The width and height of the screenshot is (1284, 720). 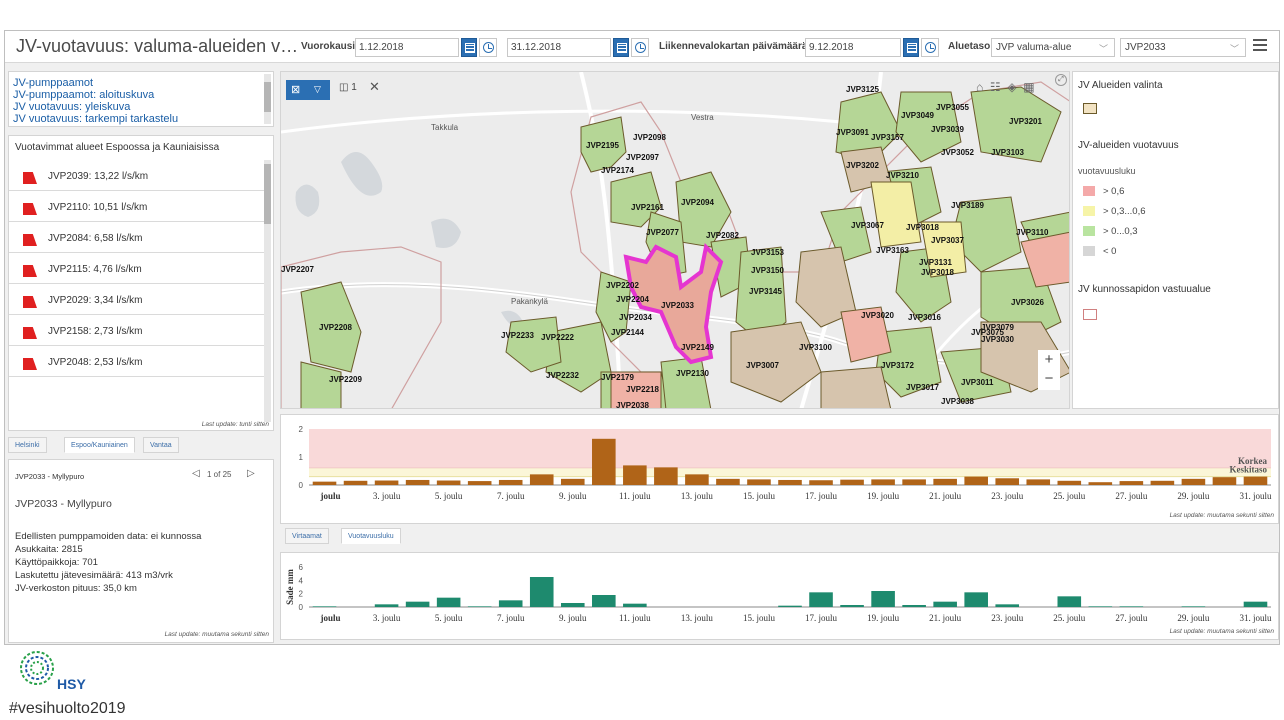 I want to click on map-area-label: JVP2174, so click(x=617, y=170).